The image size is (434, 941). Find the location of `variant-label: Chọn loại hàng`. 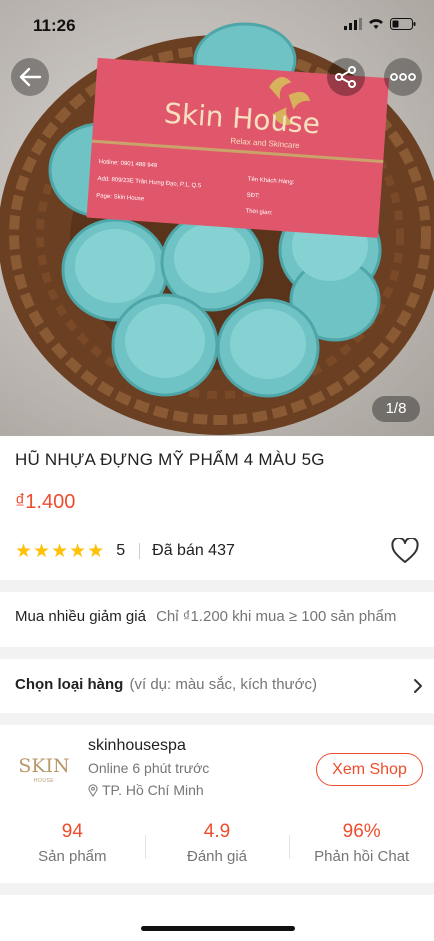

variant-label: Chọn loại hàng is located at coordinates (69, 684).